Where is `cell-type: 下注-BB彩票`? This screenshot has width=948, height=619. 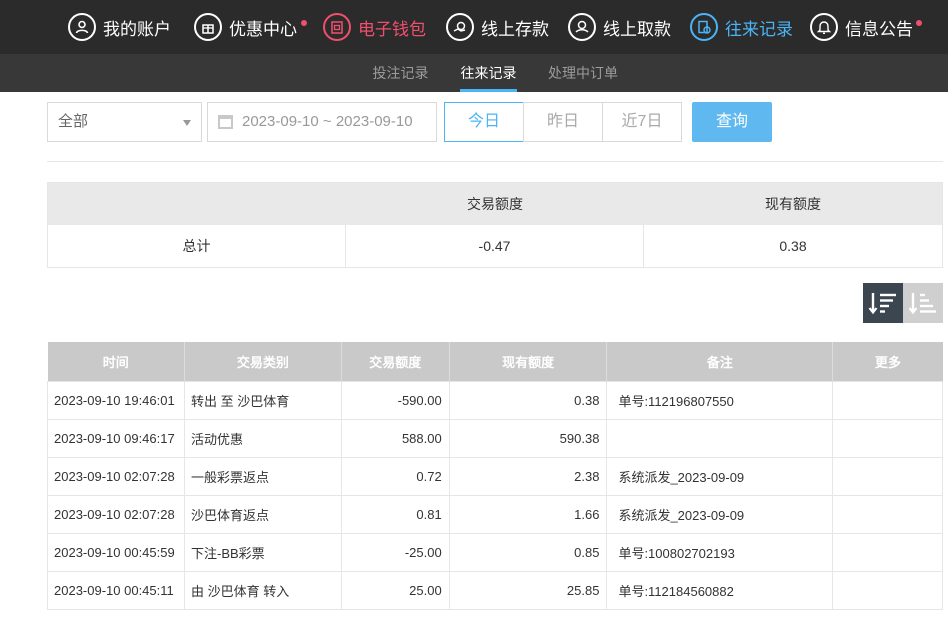 cell-type: 下注-BB彩票 is located at coordinates (262, 552).